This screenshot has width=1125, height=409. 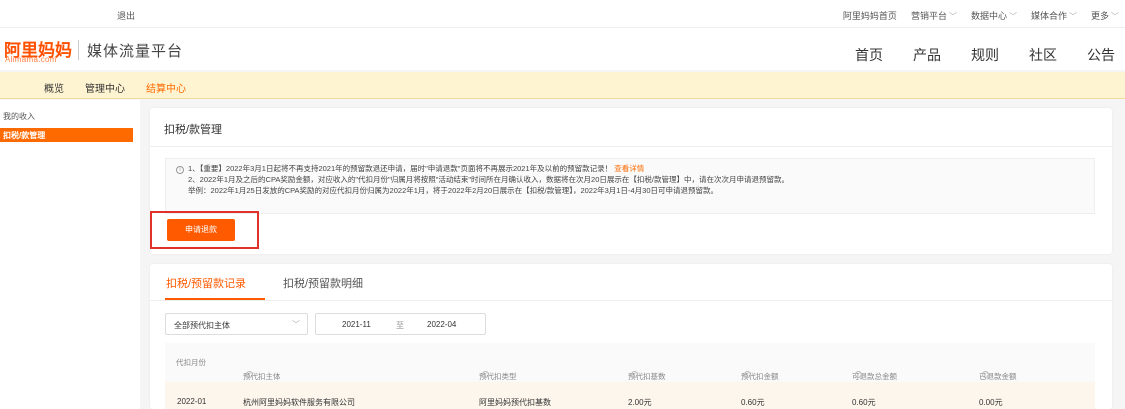 What do you see at coordinates (180, 170) in the screenshot?
I see `info-icon: i` at bounding box center [180, 170].